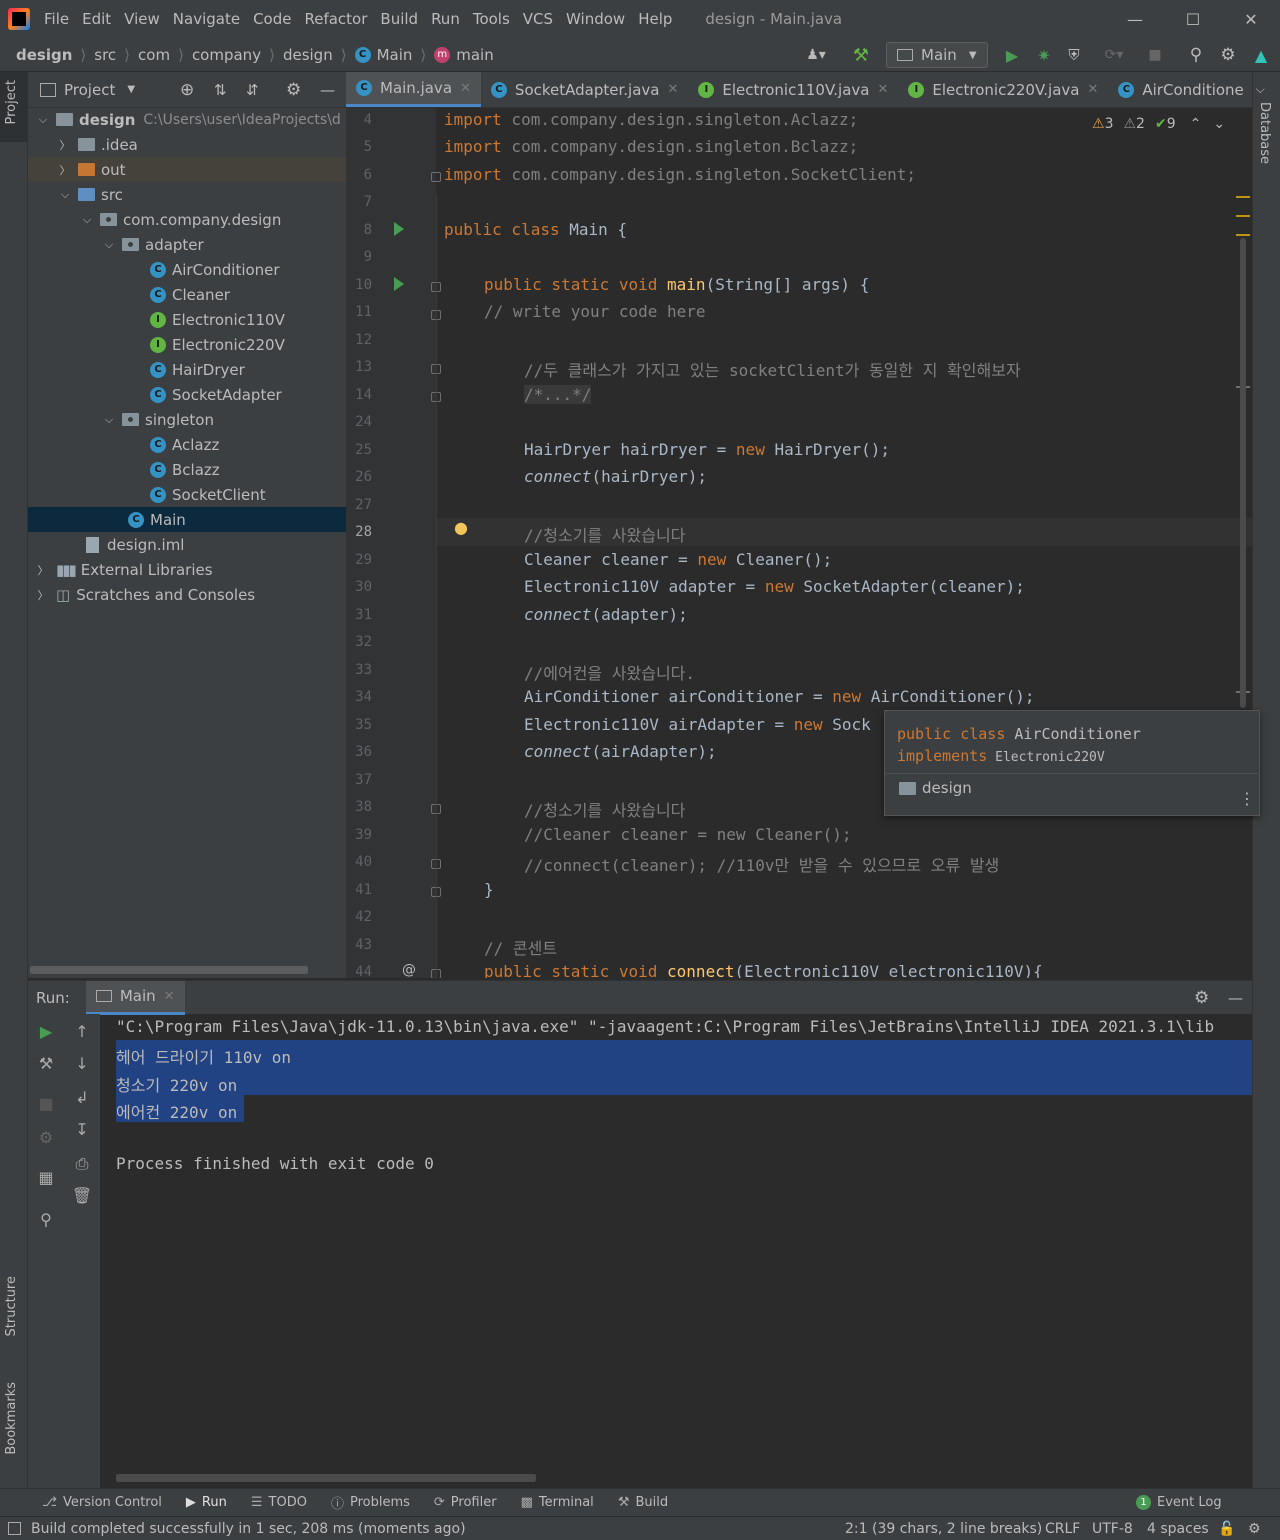 The image size is (1280, 1540). I want to click on run-class-icon, so click(399, 229).